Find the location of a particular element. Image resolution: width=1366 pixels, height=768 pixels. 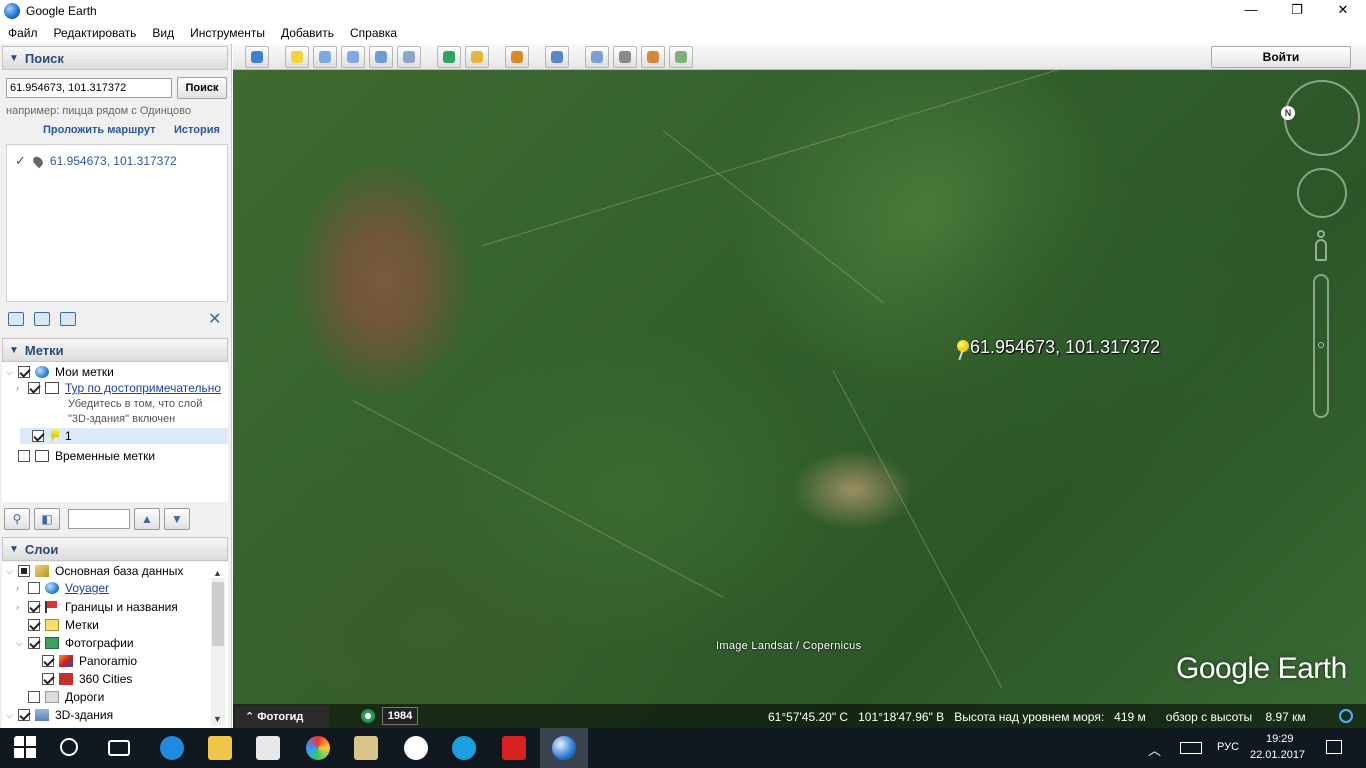

search-section-header: ▼ Поиск is located at coordinates (115, 58).